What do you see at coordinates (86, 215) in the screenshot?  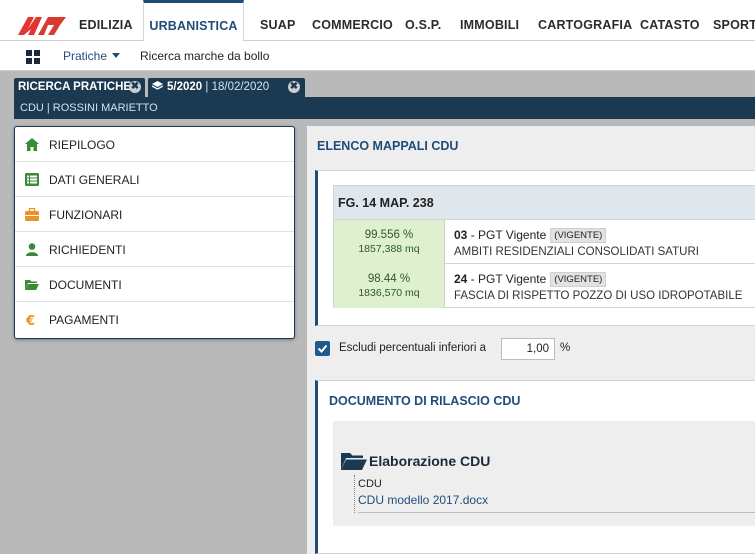 I see `menu-label: FUNZIONARI` at bounding box center [86, 215].